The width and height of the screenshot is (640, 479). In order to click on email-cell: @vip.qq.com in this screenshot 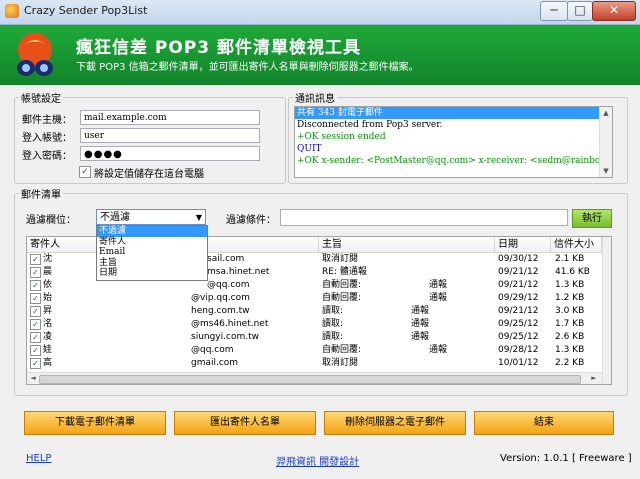, I will do `click(220, 298)`.